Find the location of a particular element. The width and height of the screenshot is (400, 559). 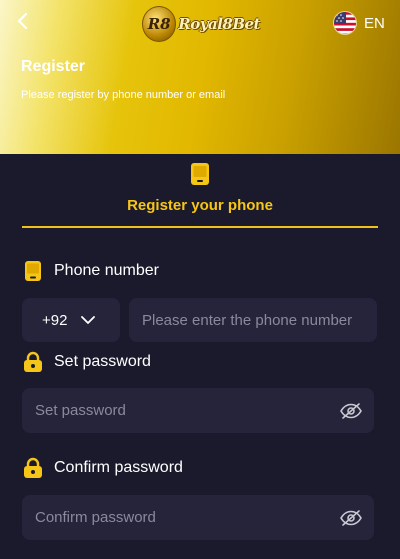

phone-input-box is located at coordinates (253, 320).